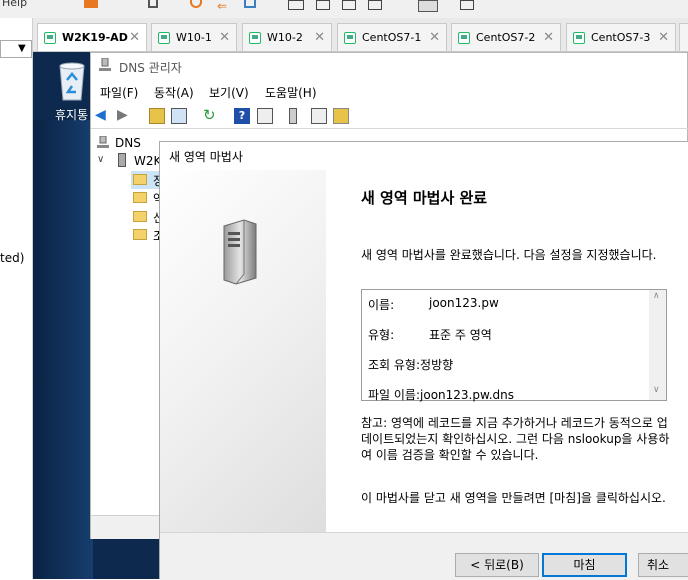  What do you see at coordinates (72, 80) in the screenshot?
I see `recycle-bin-icon` at bounding box center [72, 80].